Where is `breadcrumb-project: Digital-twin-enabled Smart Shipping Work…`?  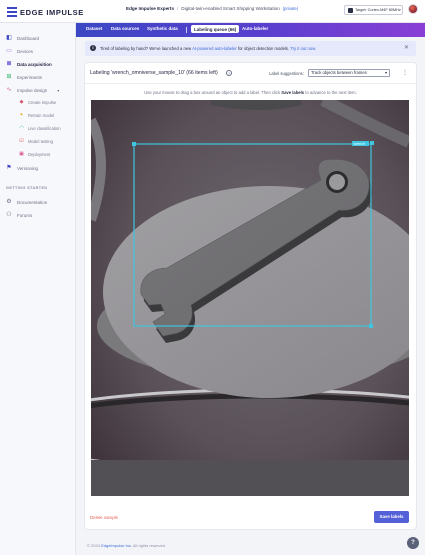
breadcrumb-project: Digital-twin-enabled Smart Shipping Work… is located at coordinates (230, 8).